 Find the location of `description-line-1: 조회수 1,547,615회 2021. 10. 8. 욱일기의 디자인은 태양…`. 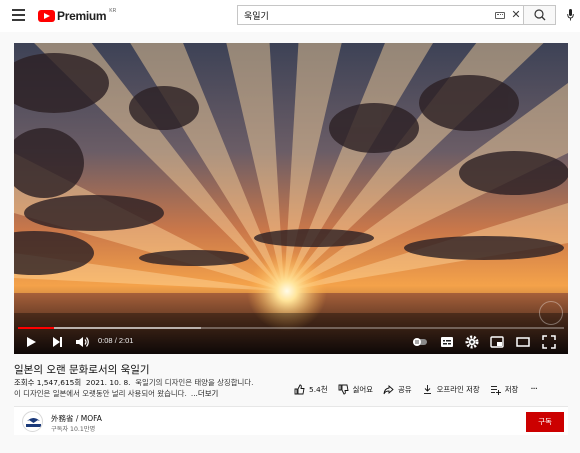

description-line-1: 조회수 1,547,615회 2021. 10. 8. 욱일기의 디자인은 태양… is located at coordinates (152, 382).